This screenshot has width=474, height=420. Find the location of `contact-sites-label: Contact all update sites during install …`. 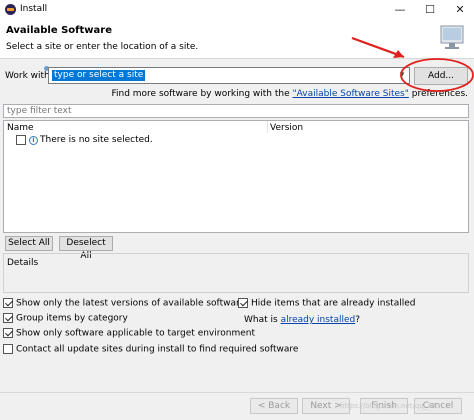

contact-sites-label: Contact all update sites during install … is located at coordinates (157, 350).